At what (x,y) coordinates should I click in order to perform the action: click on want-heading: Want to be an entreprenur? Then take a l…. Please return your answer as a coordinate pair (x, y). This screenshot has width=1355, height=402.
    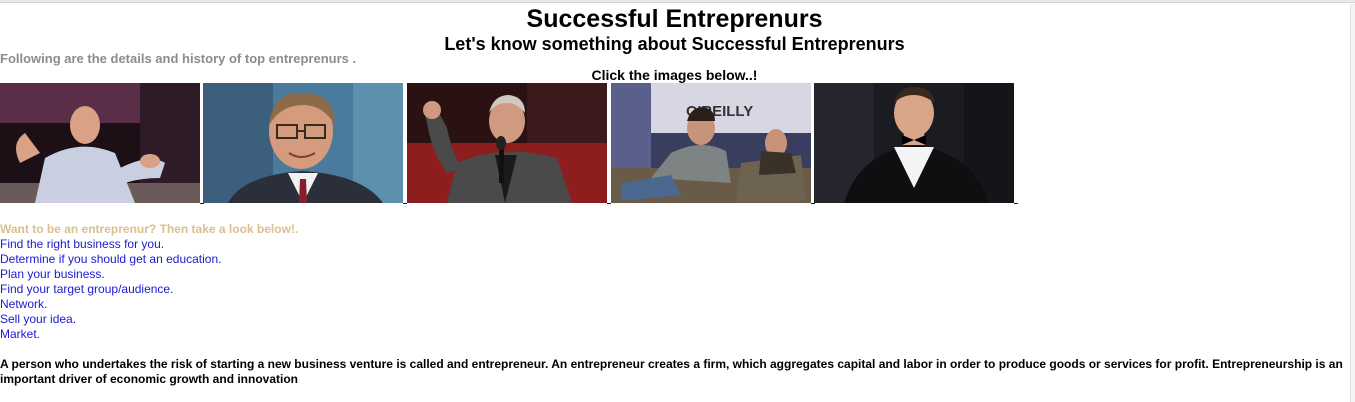
    Looking at the image, I should click on (149, 229).